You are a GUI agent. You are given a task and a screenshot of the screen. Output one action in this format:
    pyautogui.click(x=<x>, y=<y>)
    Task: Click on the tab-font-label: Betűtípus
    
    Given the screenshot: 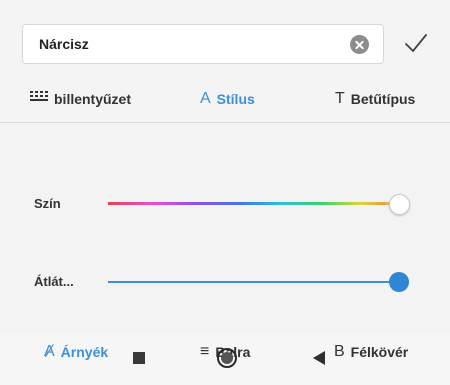 What is the action you would take?
    pyautogui.click(x=383, y=99)
    